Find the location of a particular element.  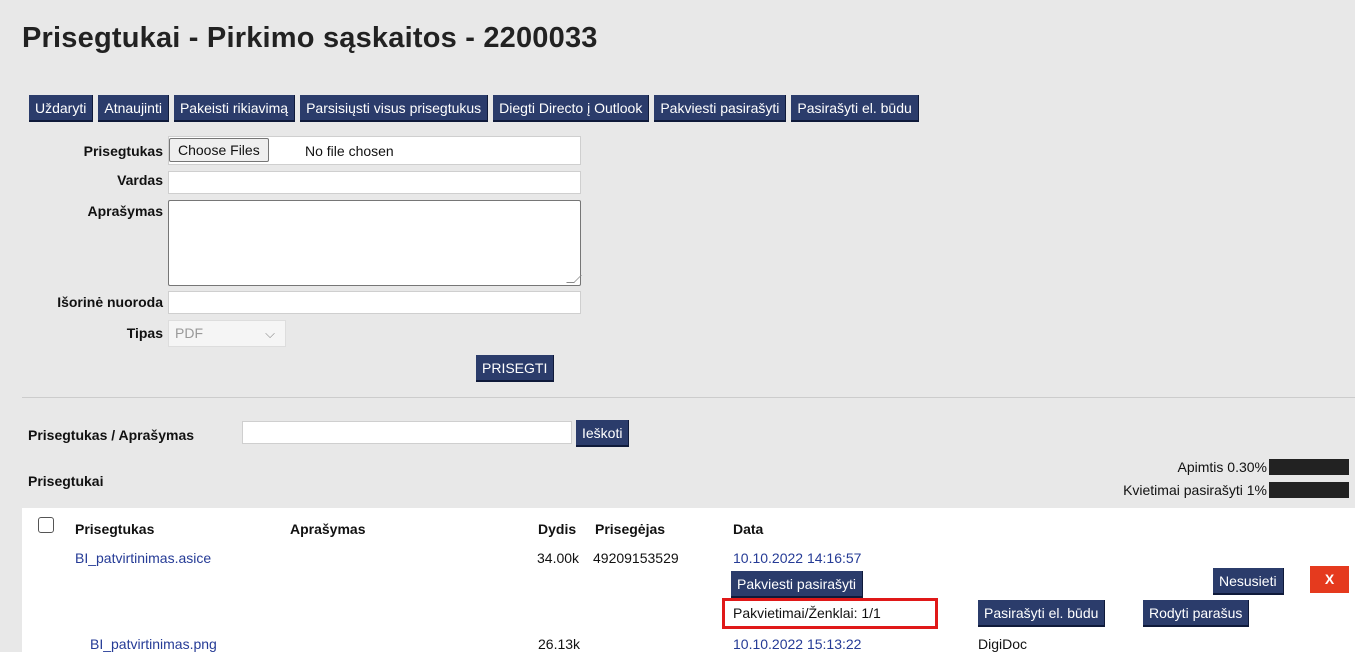

select-all-checkbox is located at coordinates (46, 525).